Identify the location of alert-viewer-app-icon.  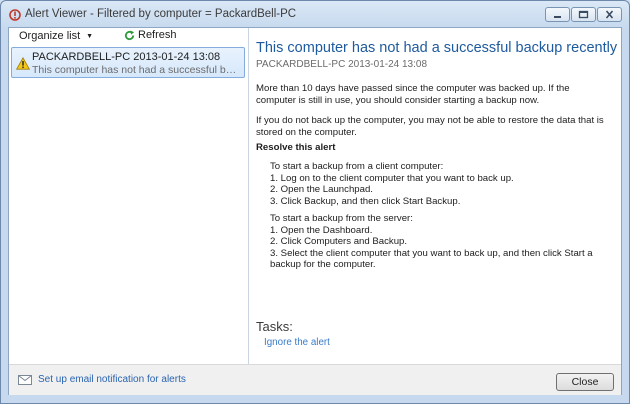
(15, 15).